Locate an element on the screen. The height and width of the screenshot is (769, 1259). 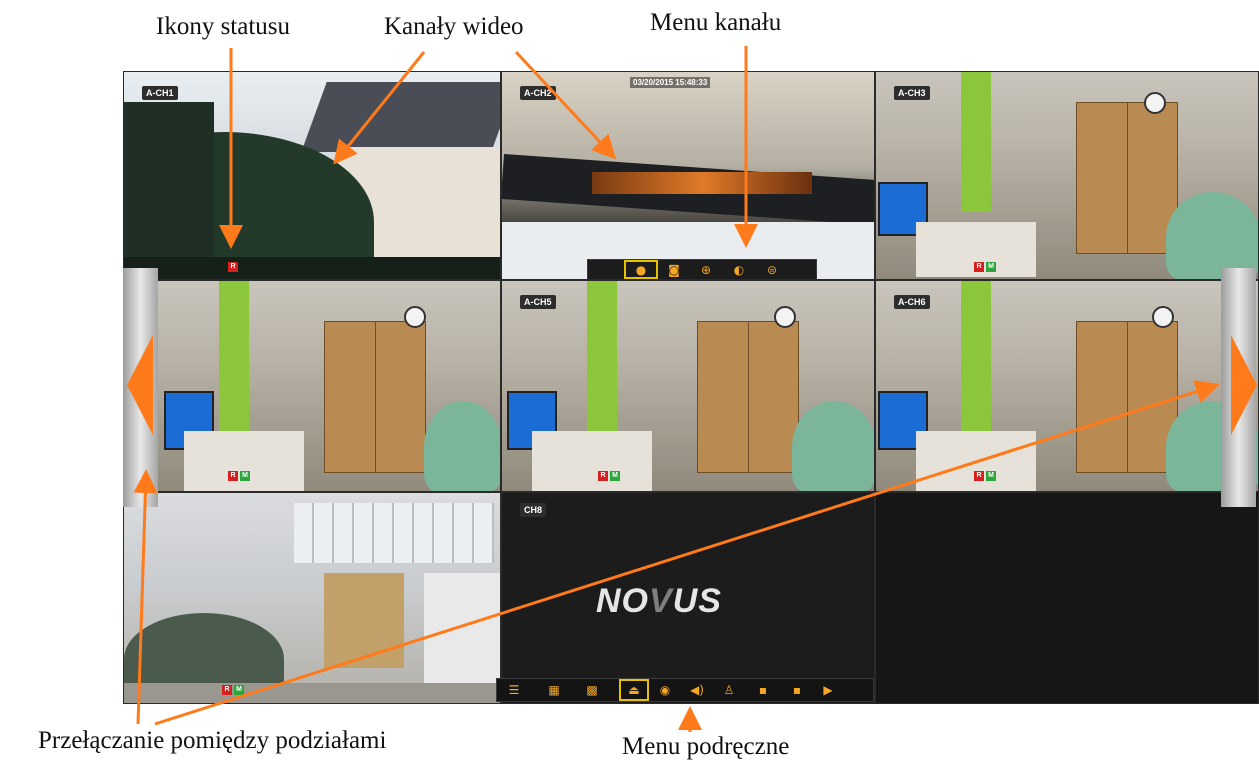
arrow-switch-left is located at coordinates (145, 597).